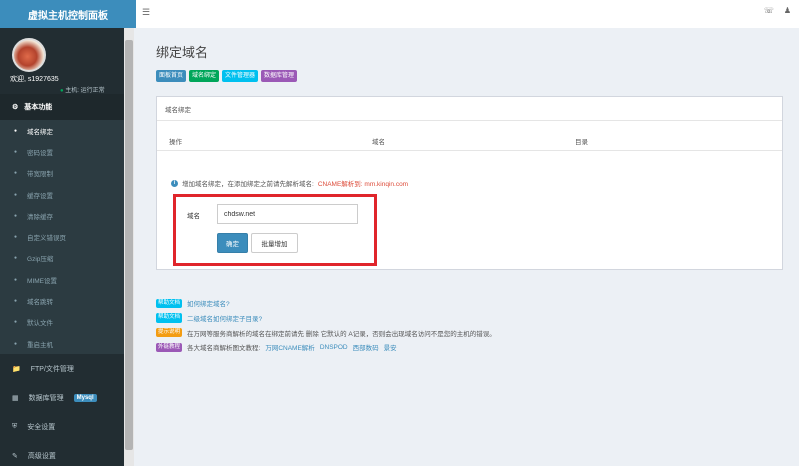 This screenshot has height=466, width=799. I want to click on shield-icon: ⛨, so click(15, 426).